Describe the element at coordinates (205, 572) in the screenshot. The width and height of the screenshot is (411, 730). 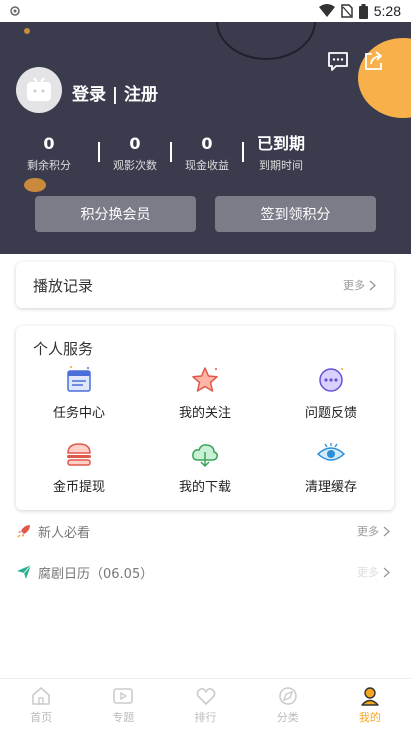
I see `drama-calendar-row: 腐剧日历（06.05） 更多` at that location.